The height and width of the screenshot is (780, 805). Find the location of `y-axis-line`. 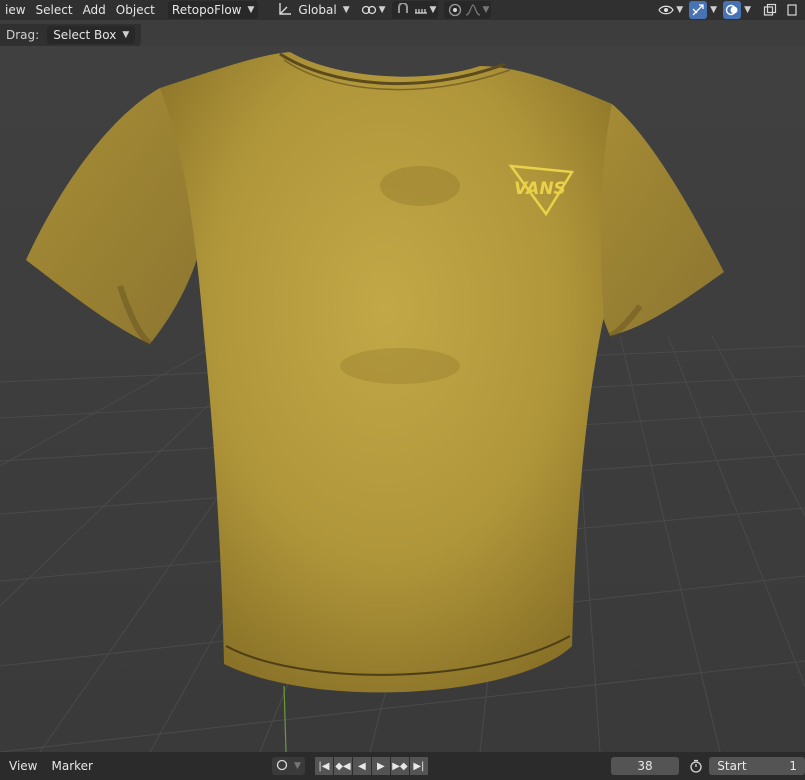

y-axis-line is located at coordinates (285, 718).